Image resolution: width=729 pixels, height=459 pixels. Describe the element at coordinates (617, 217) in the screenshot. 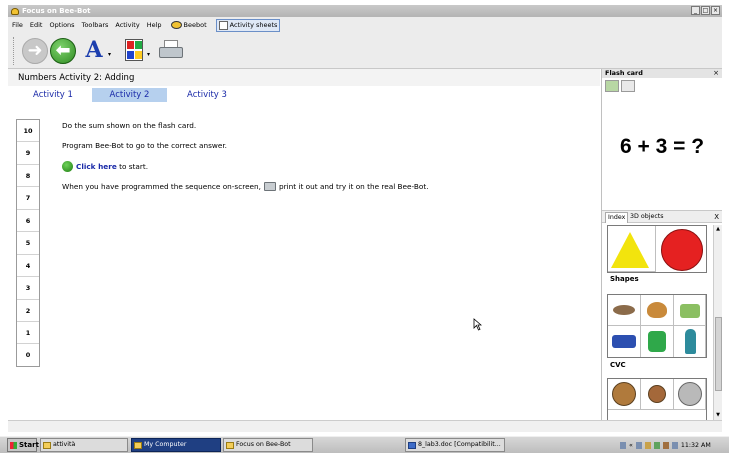

I see `tab-index: Index` at that location.